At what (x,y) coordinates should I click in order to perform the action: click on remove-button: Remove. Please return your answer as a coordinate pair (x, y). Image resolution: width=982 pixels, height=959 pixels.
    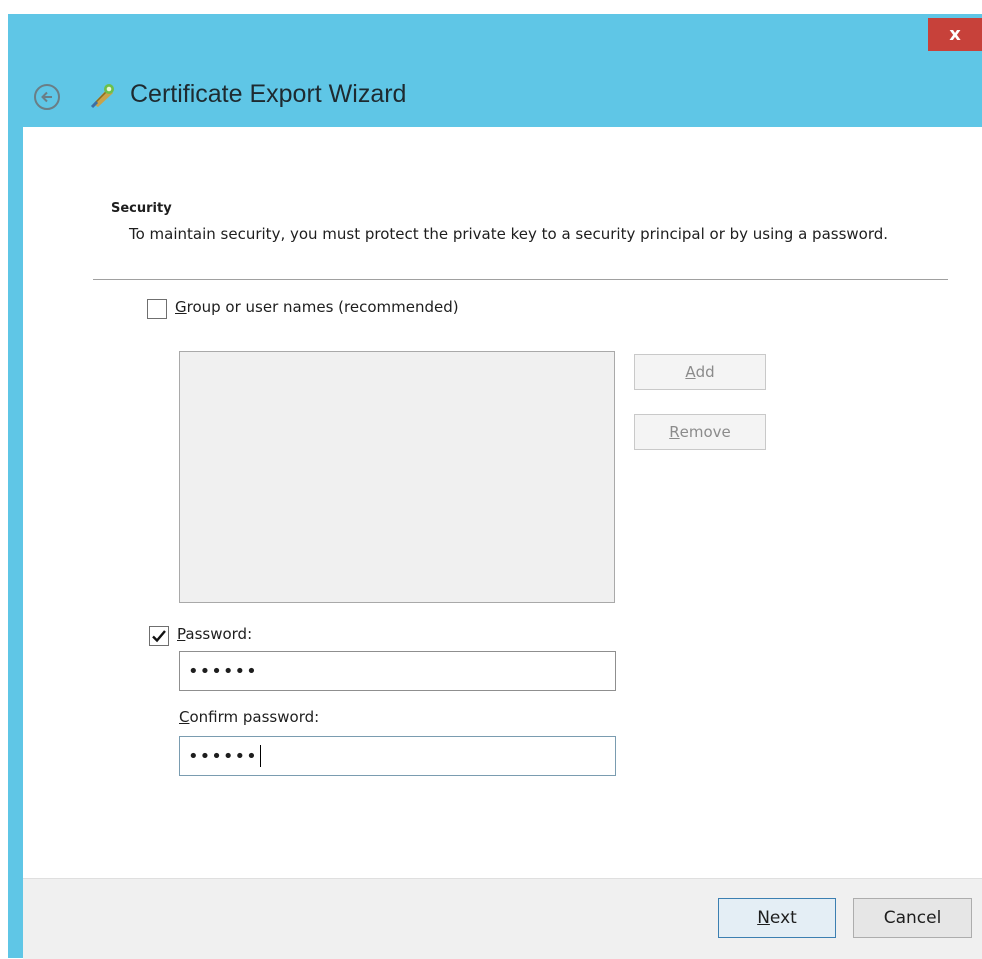
    Looking at the image, I should click on (700, 432).